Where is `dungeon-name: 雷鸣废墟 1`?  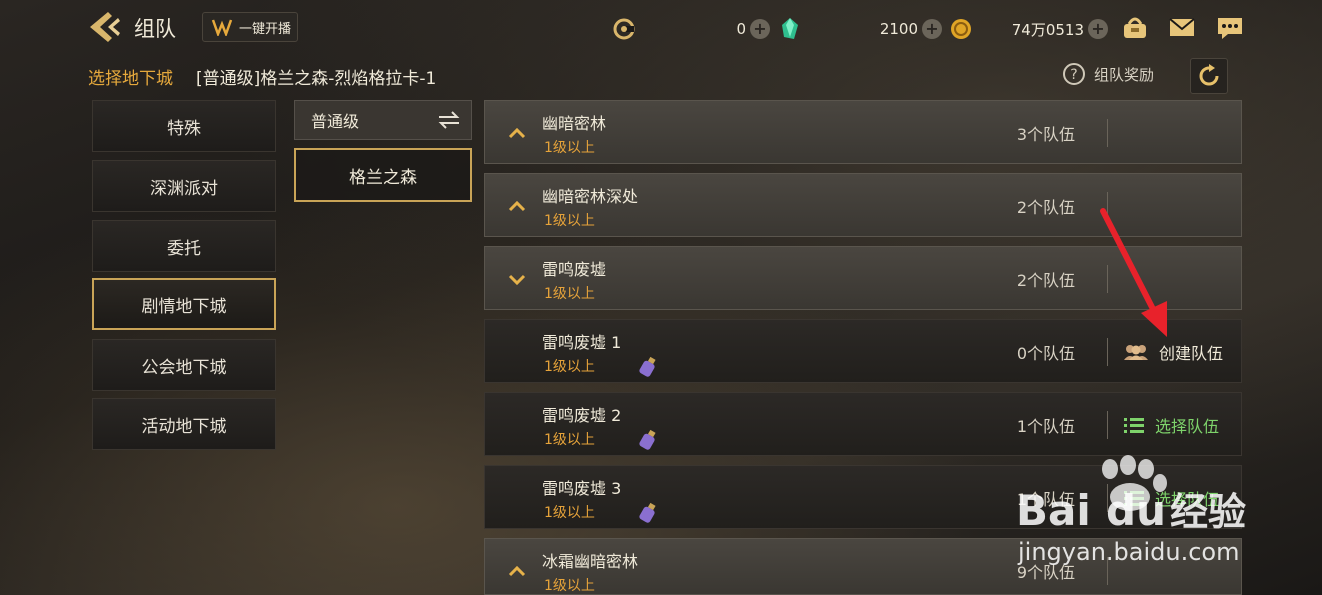 dungeon-name: 雷鸣废墟 1 is located at coordinates (582, 342).